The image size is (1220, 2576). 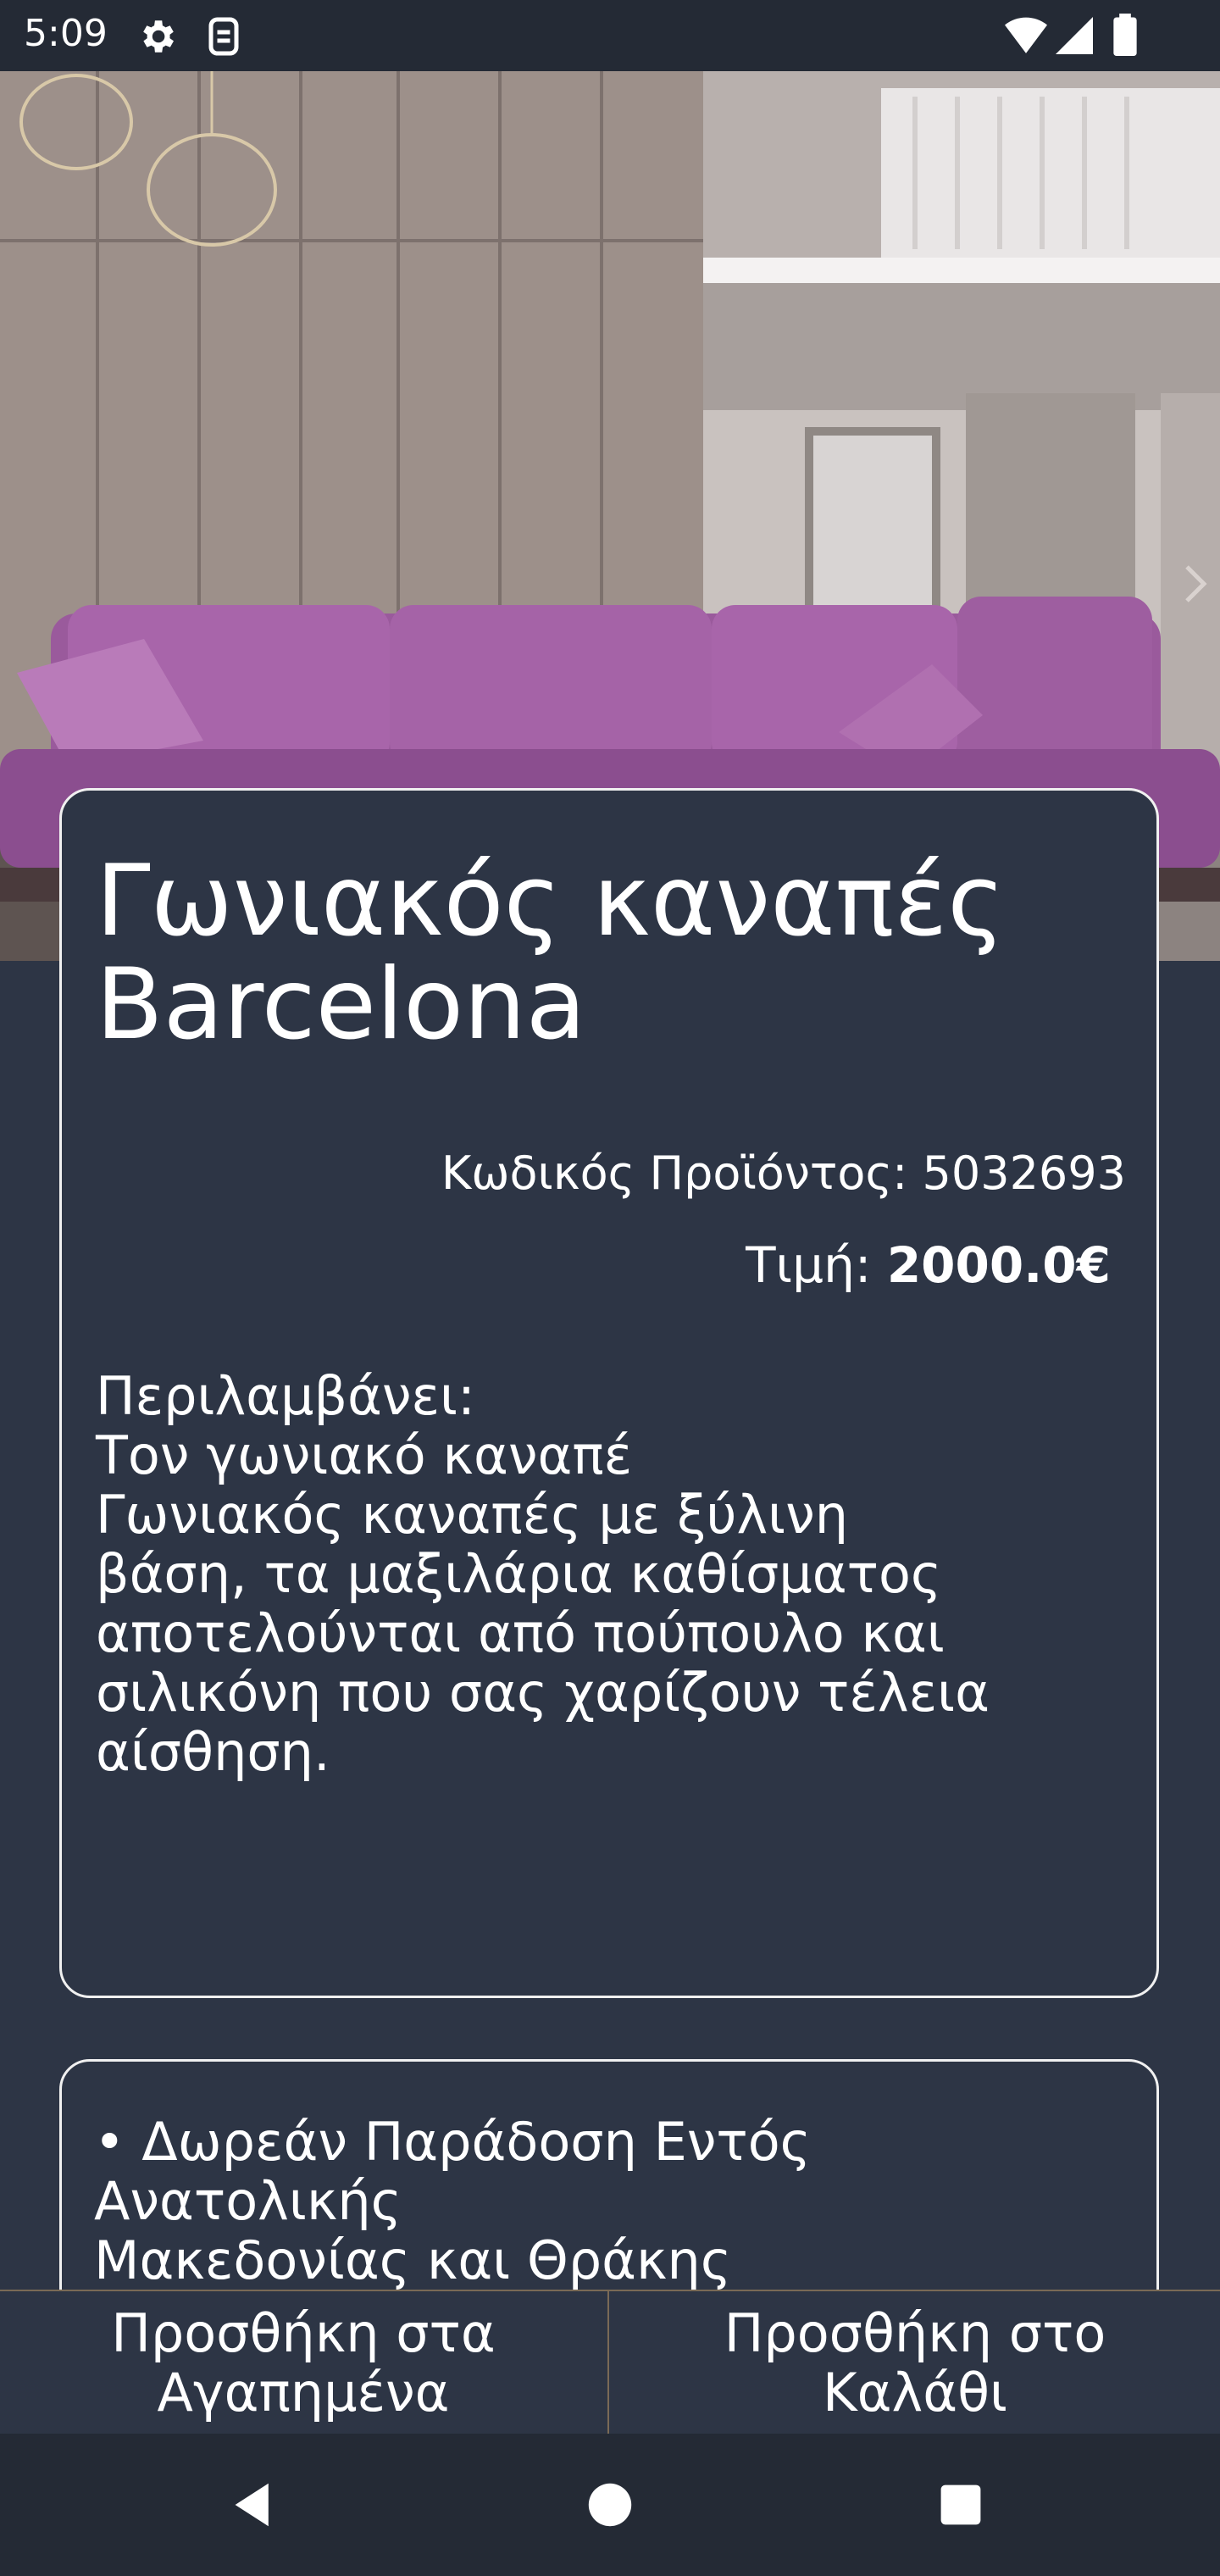 I want to click on status-time: 5:09, so click(x=66, y=33).